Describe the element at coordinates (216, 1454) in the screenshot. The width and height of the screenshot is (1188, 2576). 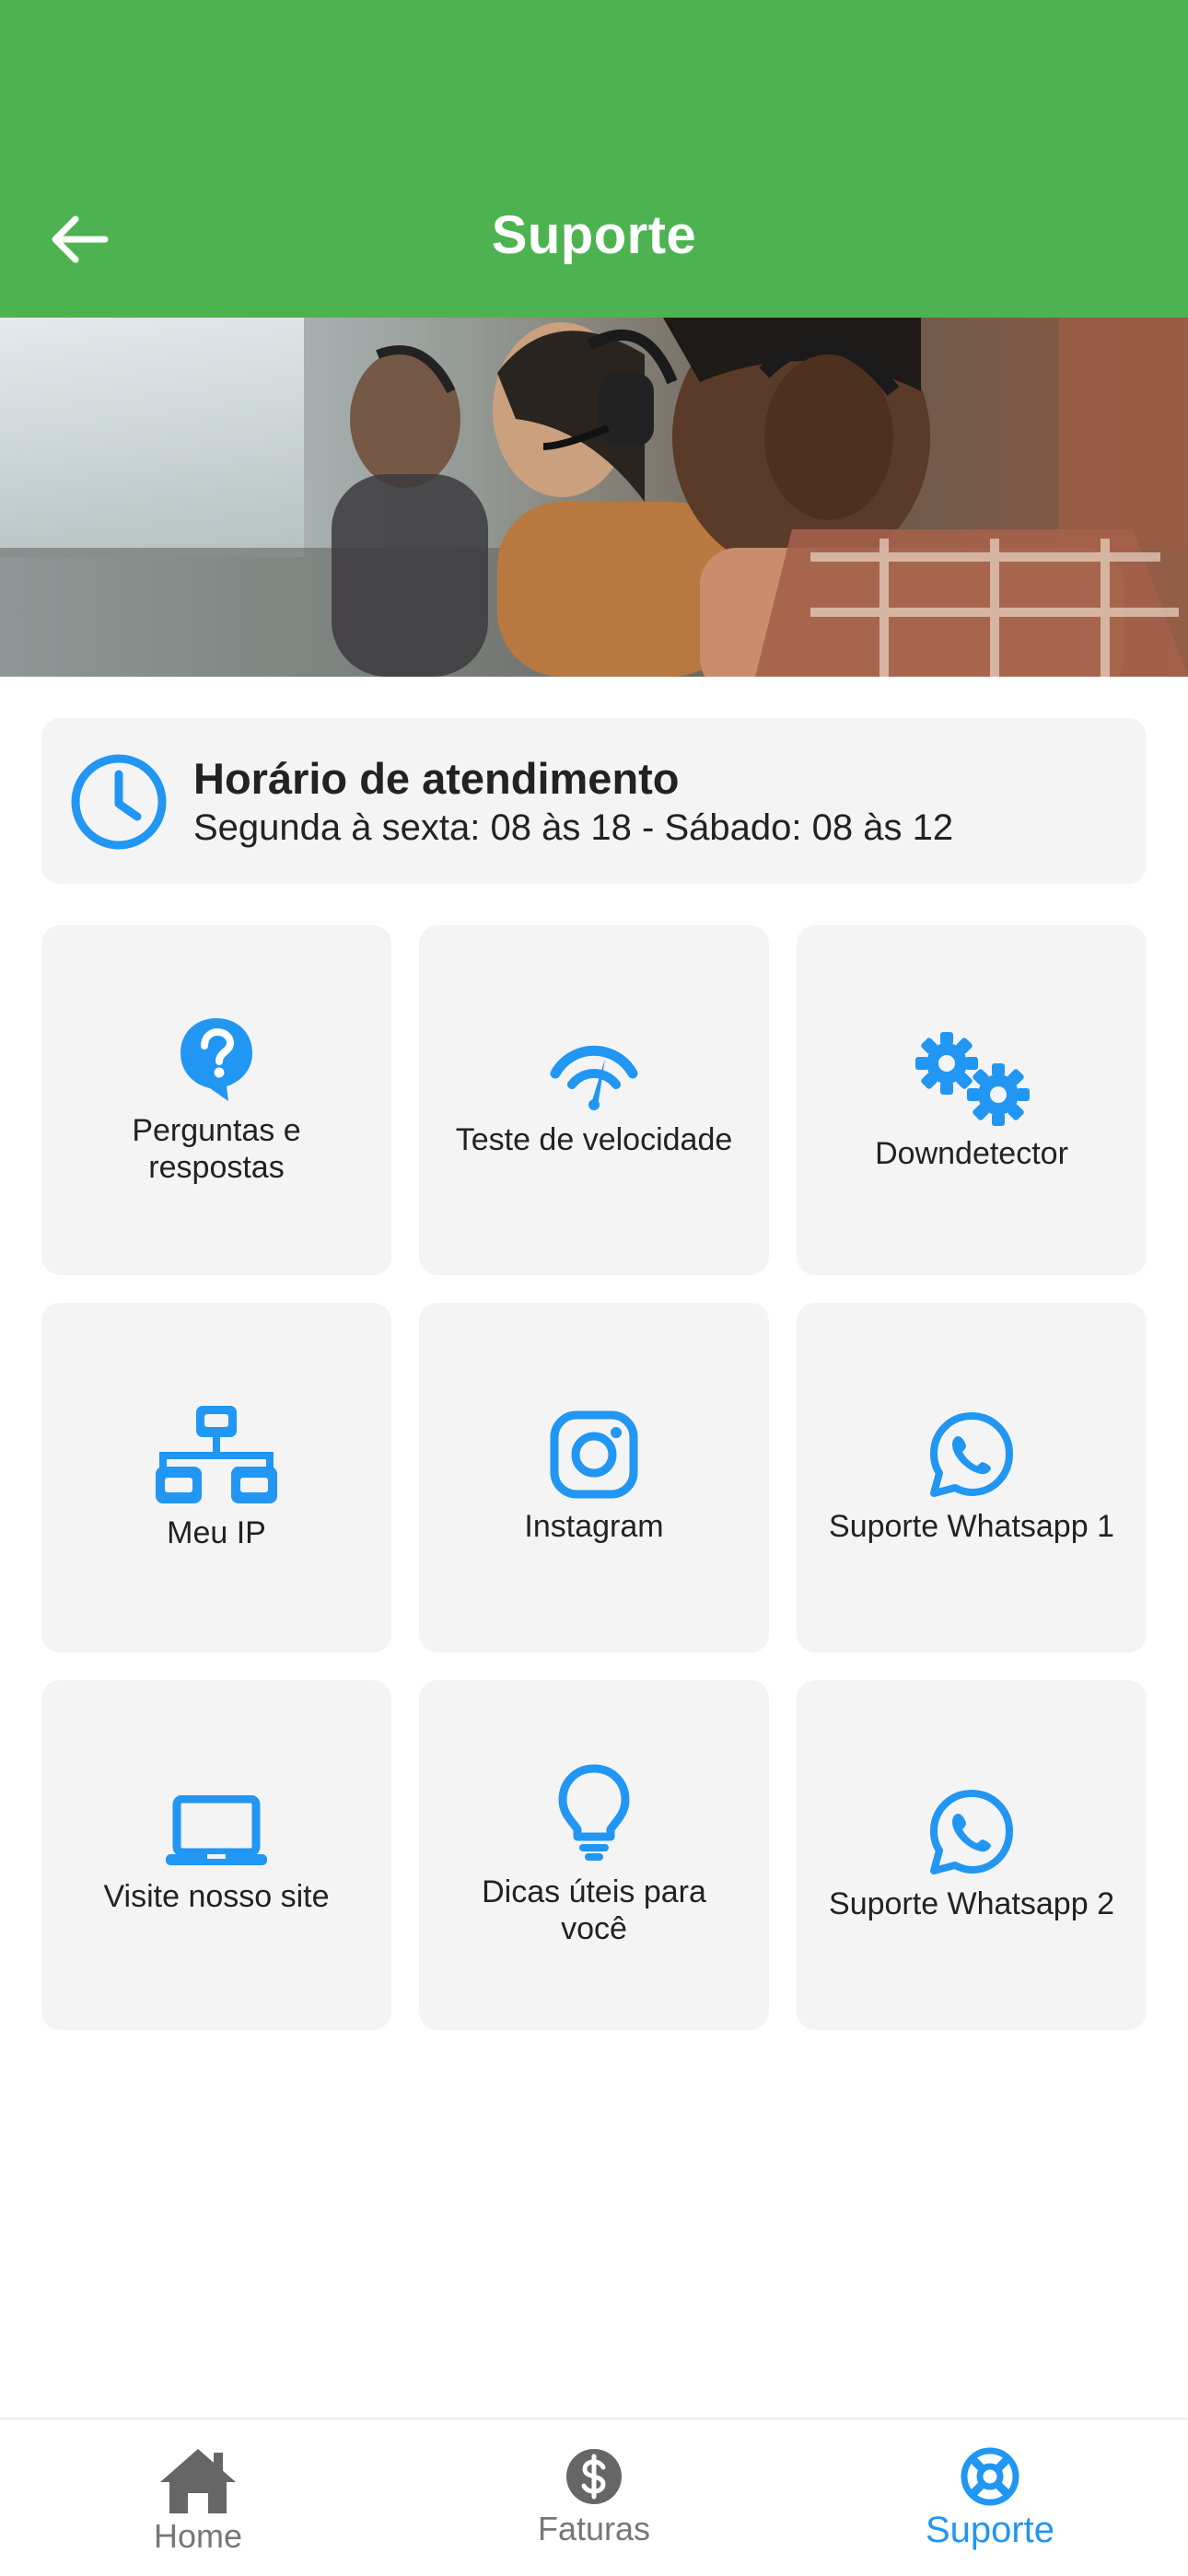
I see `network-icon` at that location.